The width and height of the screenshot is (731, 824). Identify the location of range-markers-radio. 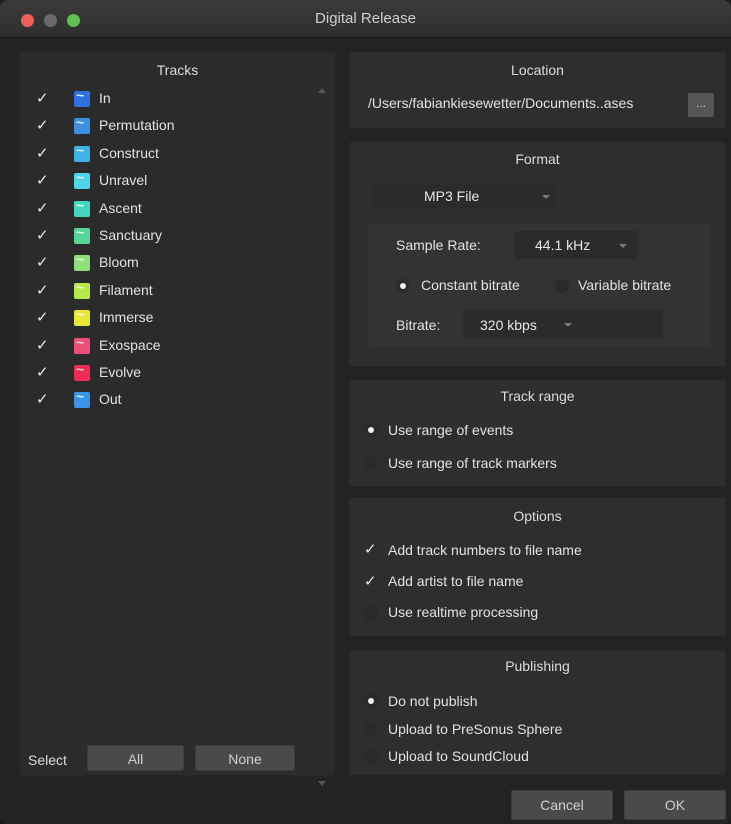
(371, 463).